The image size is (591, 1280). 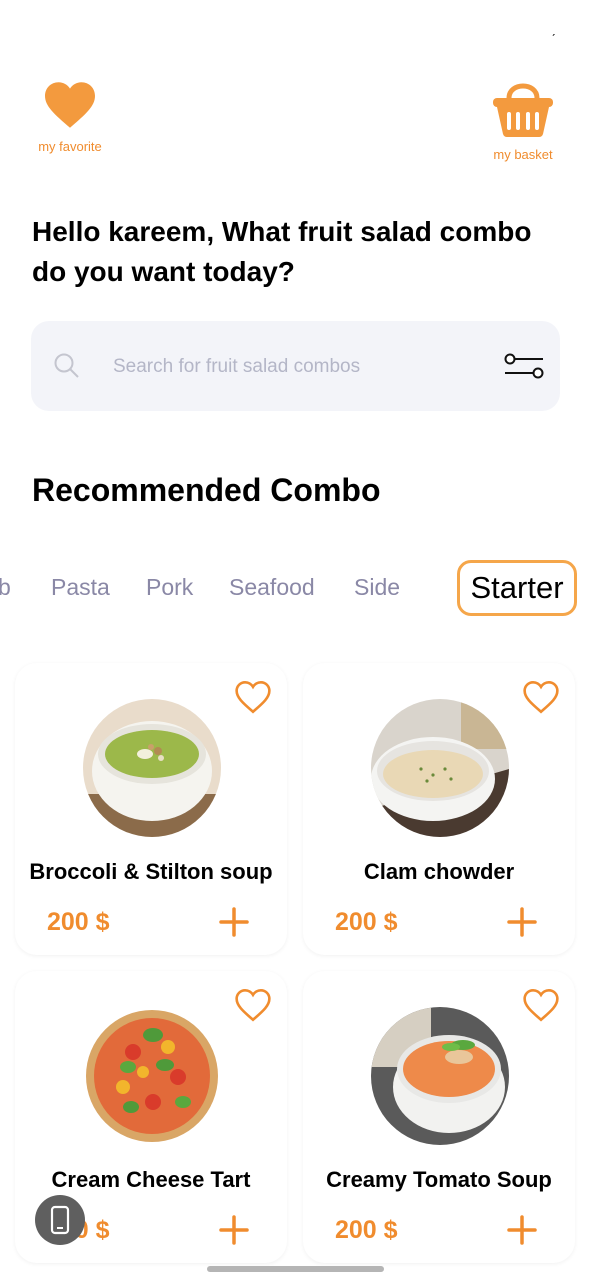 What do you see at coordinates (523, 110) in the screenshot?
I see `basket-icon` at bounding box center [523, 110].